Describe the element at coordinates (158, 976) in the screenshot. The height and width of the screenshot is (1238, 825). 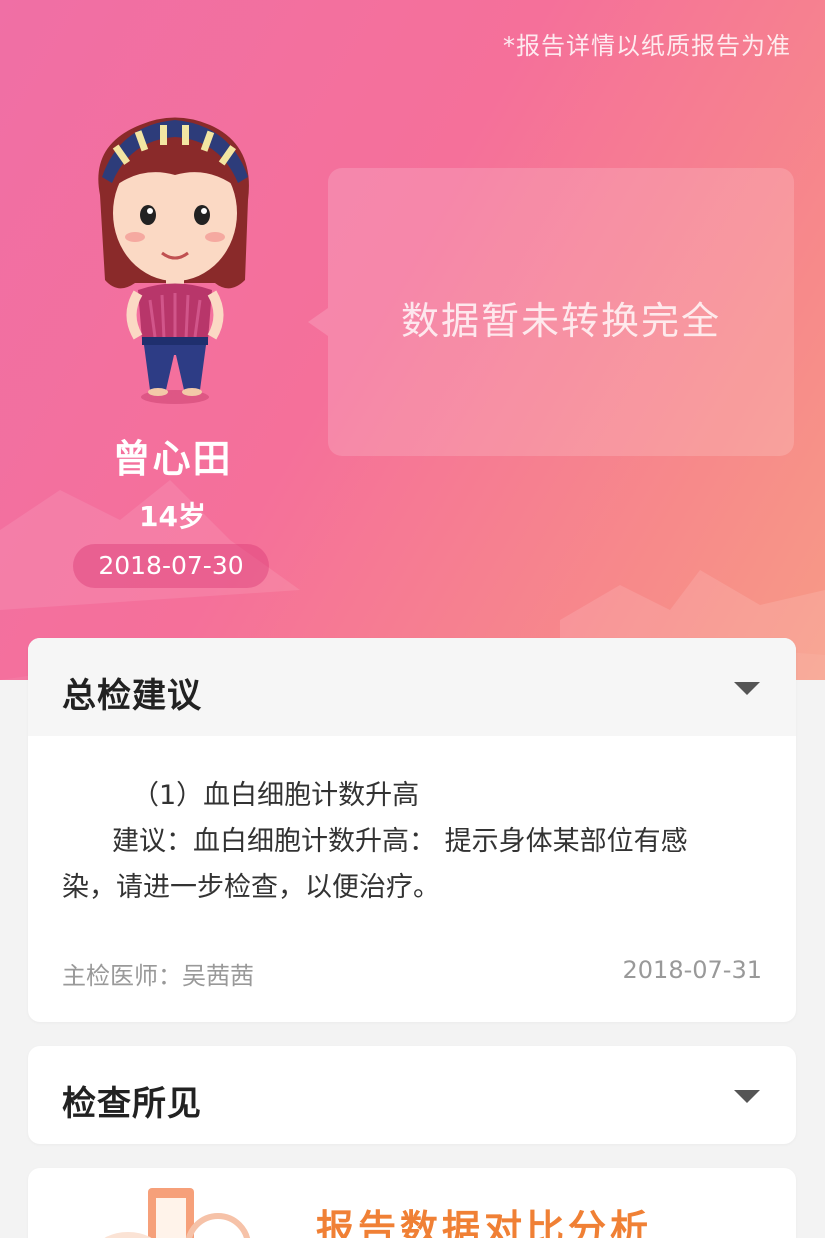
I see `chief-doctor: 主检医师：吴茜茜` at that location.